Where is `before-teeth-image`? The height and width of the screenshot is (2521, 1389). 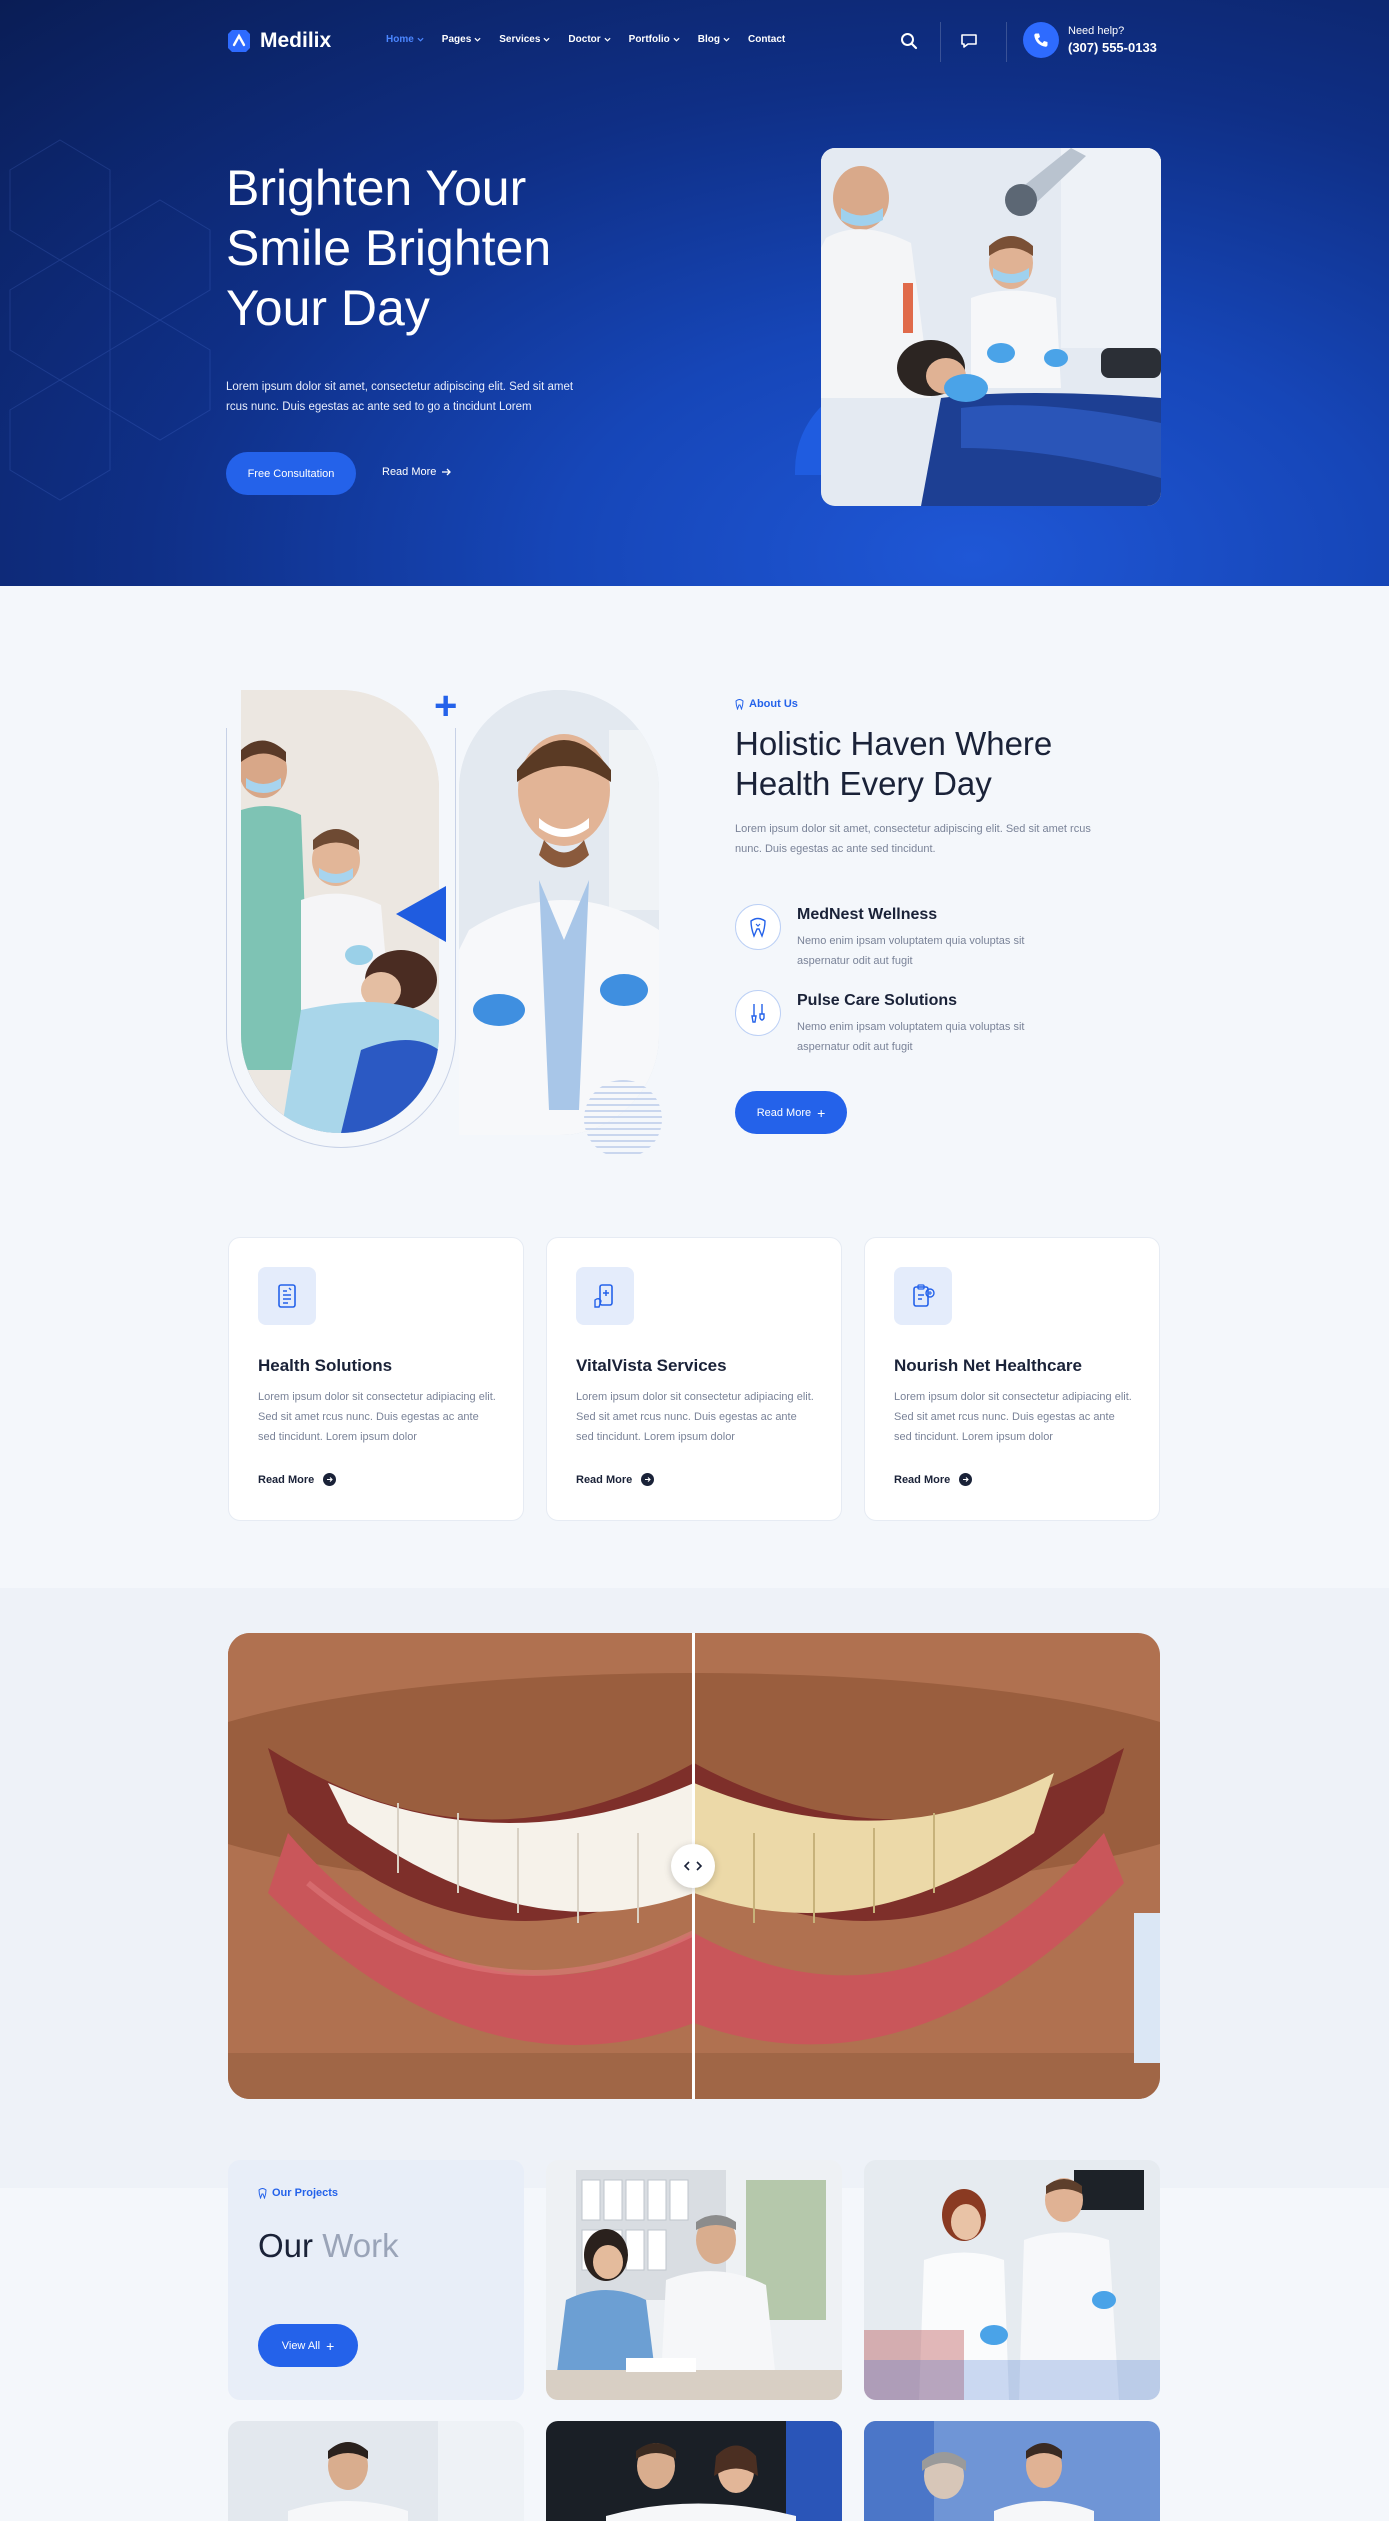
before-teeth-image is located at coordinates (461, 1866).